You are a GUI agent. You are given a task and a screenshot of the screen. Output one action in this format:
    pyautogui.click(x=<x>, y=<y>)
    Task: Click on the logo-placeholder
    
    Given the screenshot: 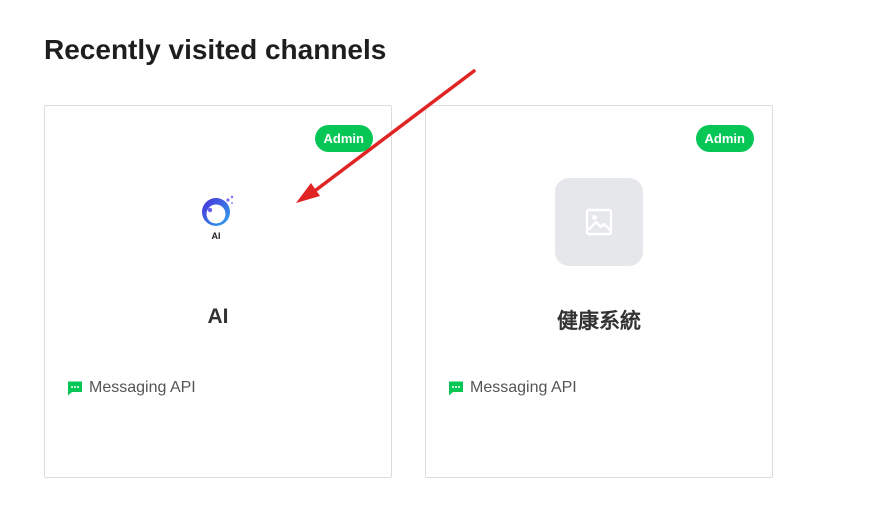 What is the action you would take?
    pyautogui.click(x=599, y=222)
    